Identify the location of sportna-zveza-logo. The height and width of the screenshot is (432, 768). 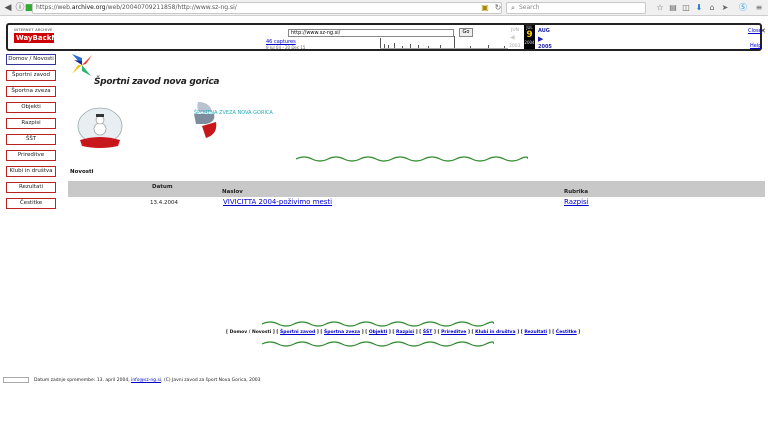
(205, 120).